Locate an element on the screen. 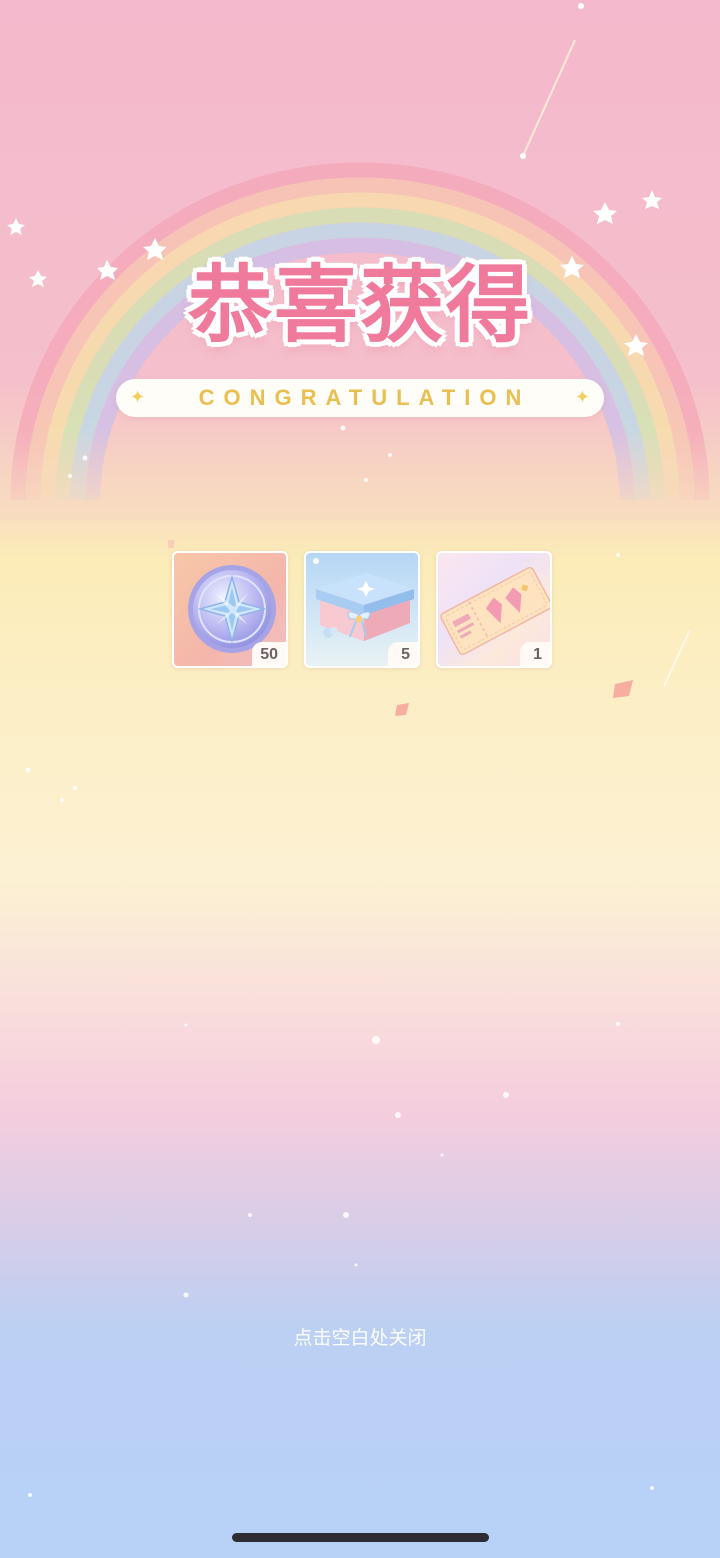  tap-to-close-hint: 点击空白处关闭 is located at coordinates (360, 1338).